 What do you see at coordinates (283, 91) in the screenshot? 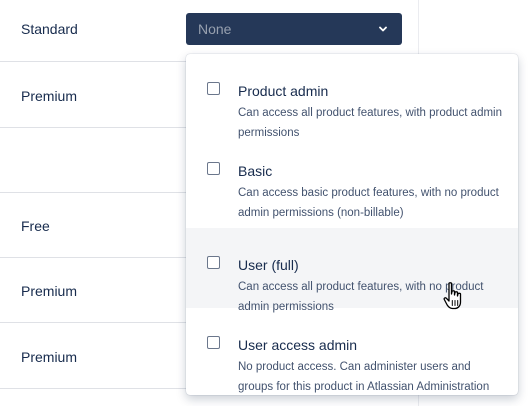
I see `role-option-title: Product admin` at bounding box center [283, 91].